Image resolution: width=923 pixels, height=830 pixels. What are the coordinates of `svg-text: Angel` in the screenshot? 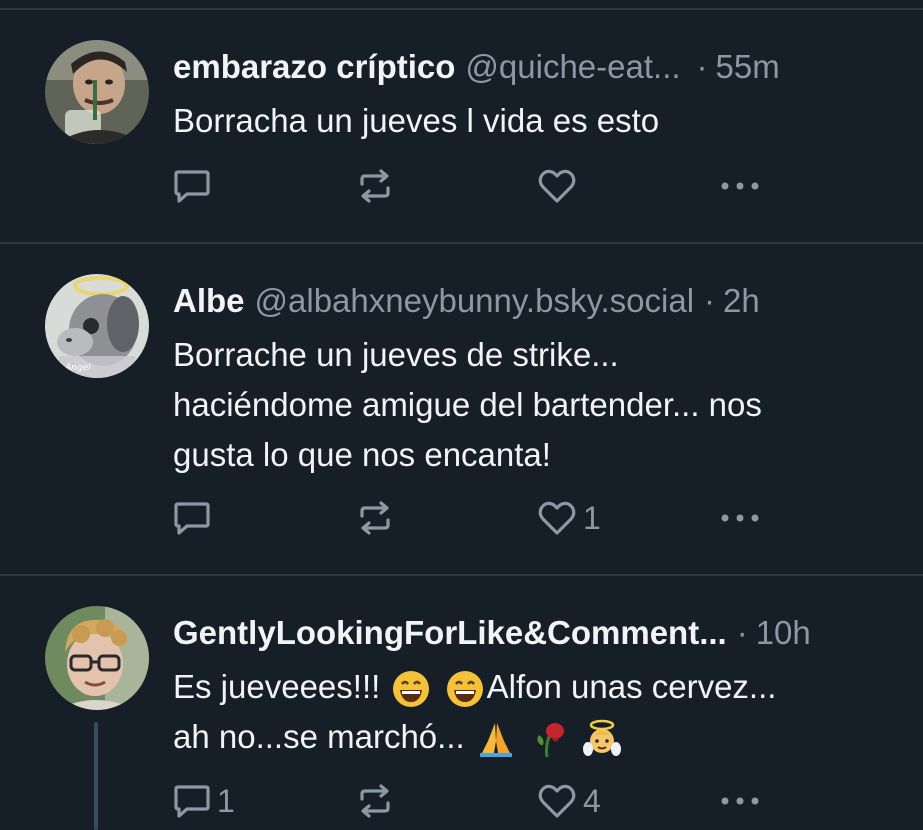 It's located at (77, 368).